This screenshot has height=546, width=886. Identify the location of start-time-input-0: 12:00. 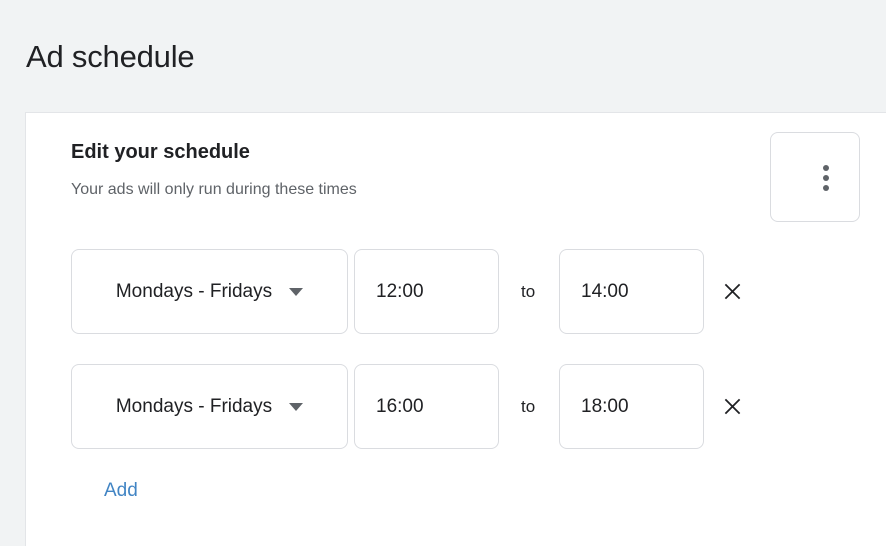
(426, 291).